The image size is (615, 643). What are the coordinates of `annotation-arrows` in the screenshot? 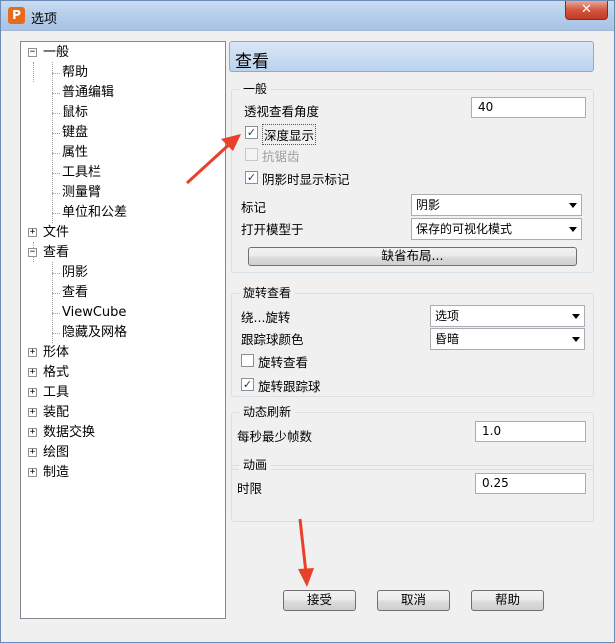 It's located at (249, 360).